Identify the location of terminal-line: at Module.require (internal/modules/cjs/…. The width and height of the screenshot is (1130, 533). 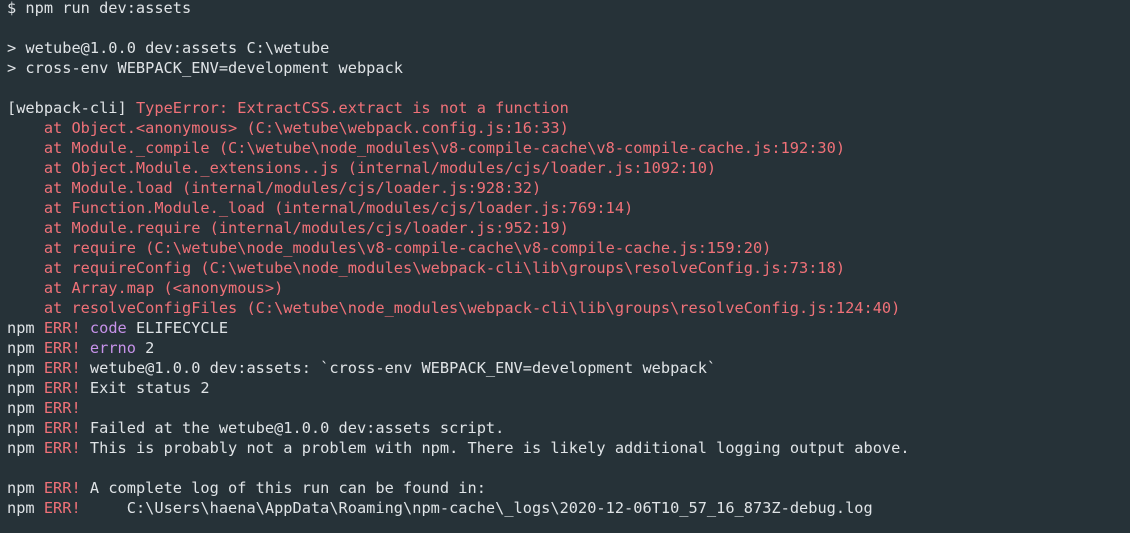
(568, 228).